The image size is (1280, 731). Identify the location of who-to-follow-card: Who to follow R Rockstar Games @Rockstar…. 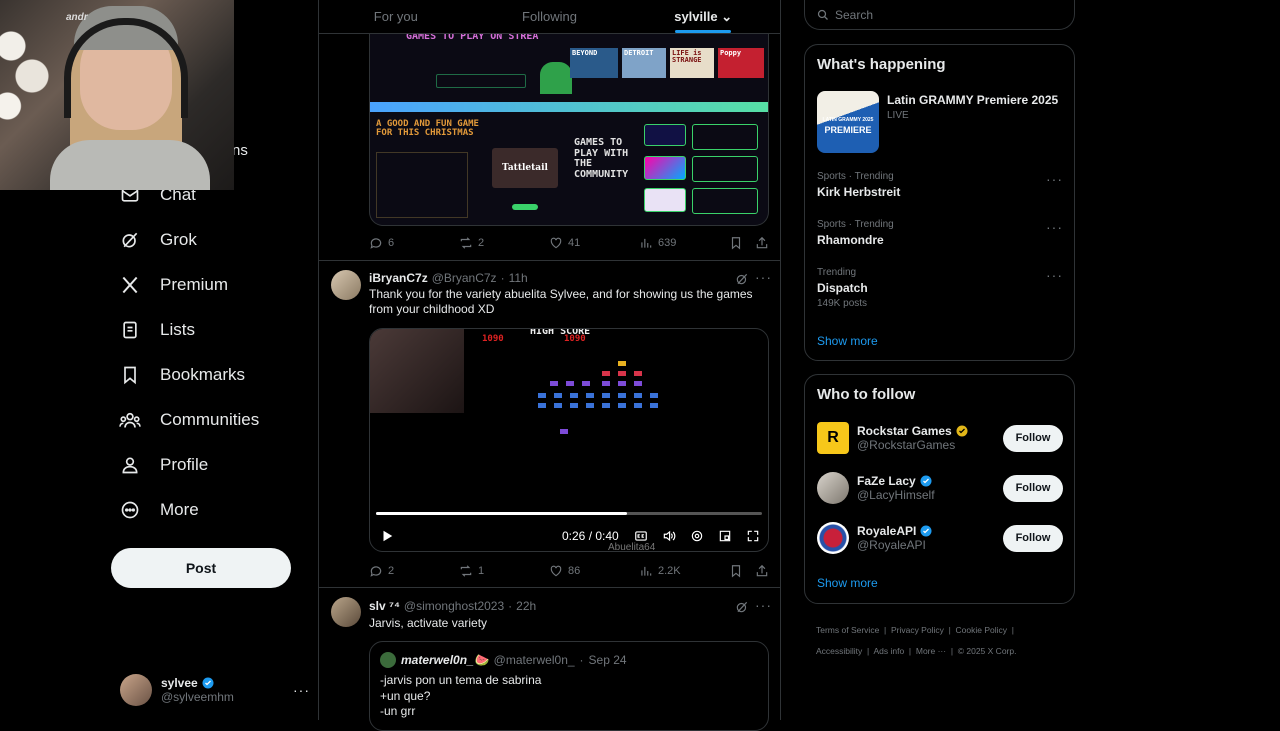
(939, 489).